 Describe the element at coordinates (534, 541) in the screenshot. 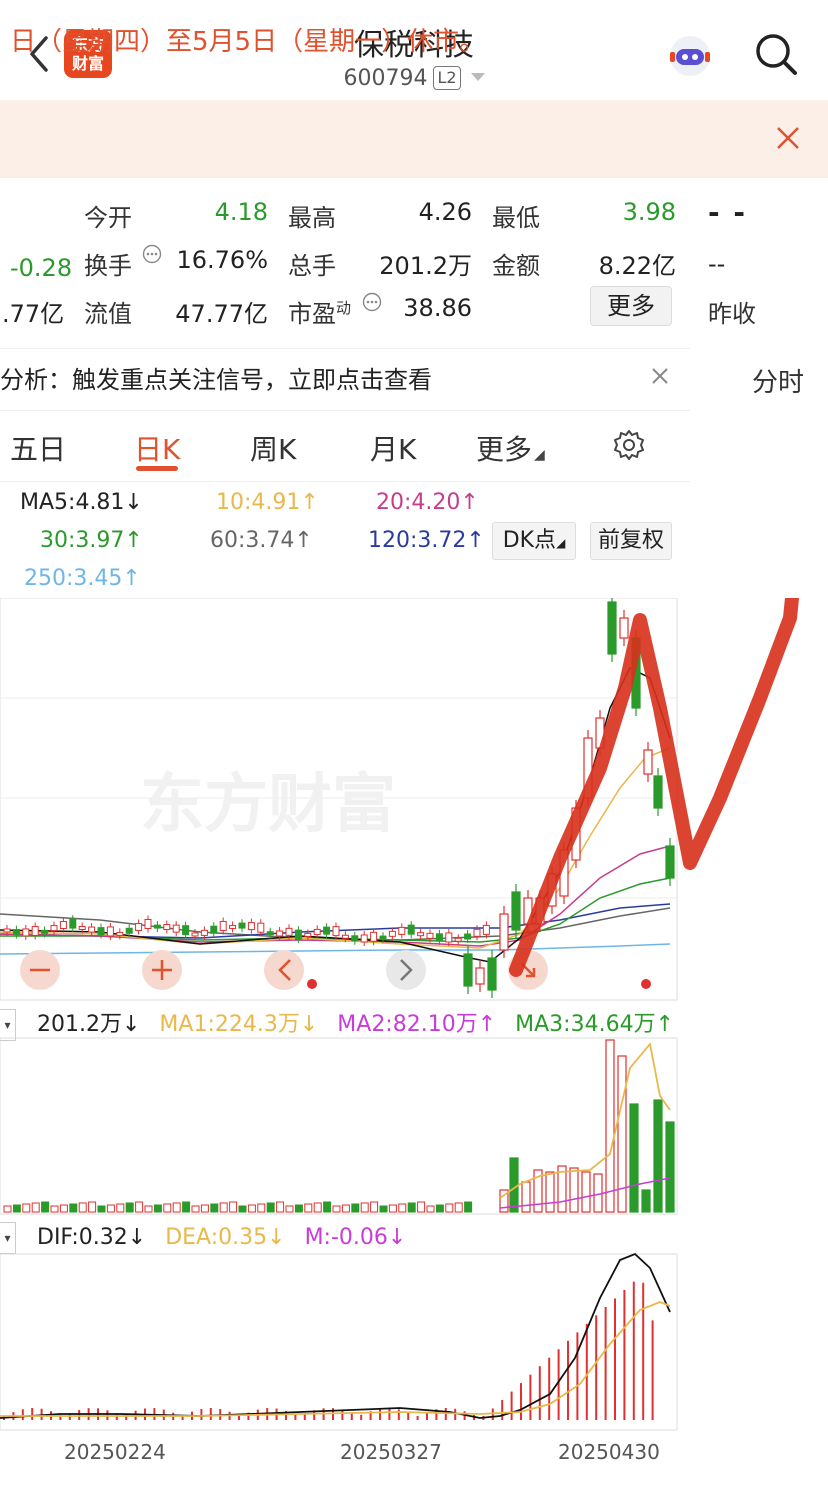

I see `dk-point-button: DK点◢` at that location.